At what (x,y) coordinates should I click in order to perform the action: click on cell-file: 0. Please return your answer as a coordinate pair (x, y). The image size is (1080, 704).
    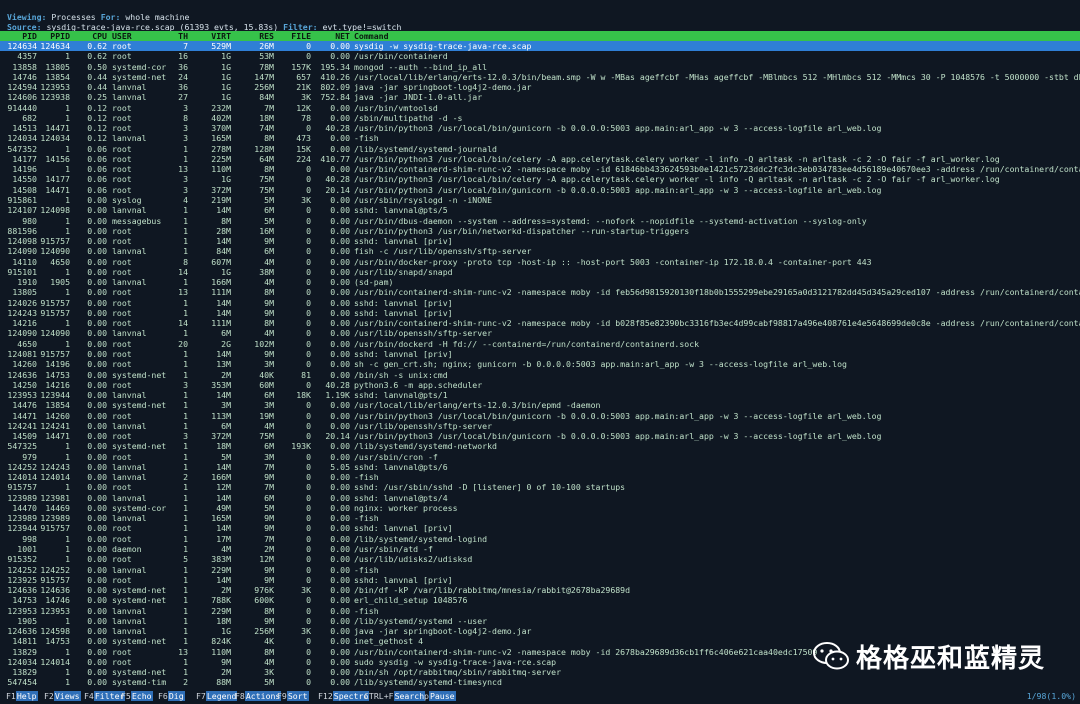
    Looking at the image, I should click on (308, 559).